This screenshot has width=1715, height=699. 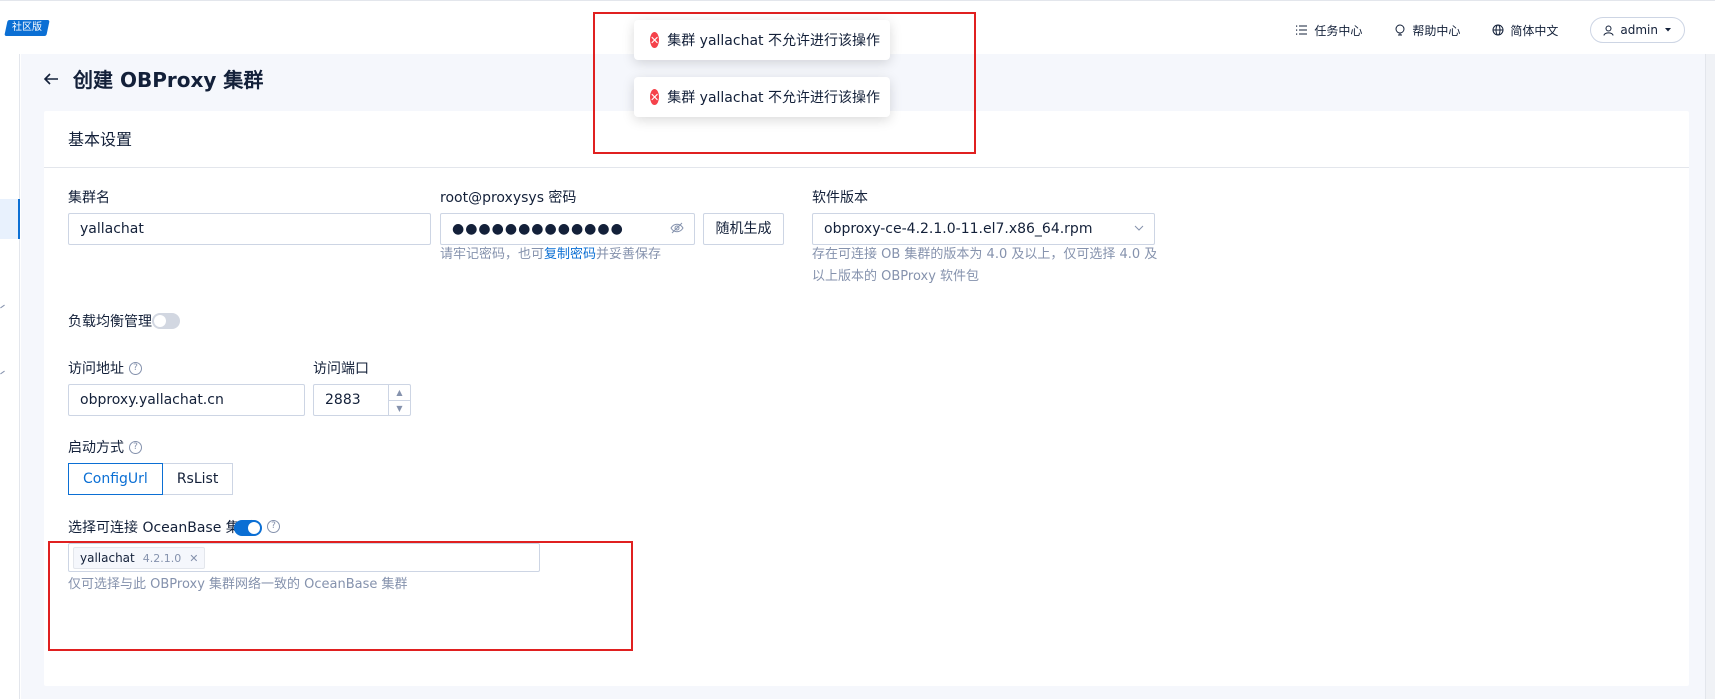 I want to click on language-switch: 简体中文, so click(x=1525, y=30).